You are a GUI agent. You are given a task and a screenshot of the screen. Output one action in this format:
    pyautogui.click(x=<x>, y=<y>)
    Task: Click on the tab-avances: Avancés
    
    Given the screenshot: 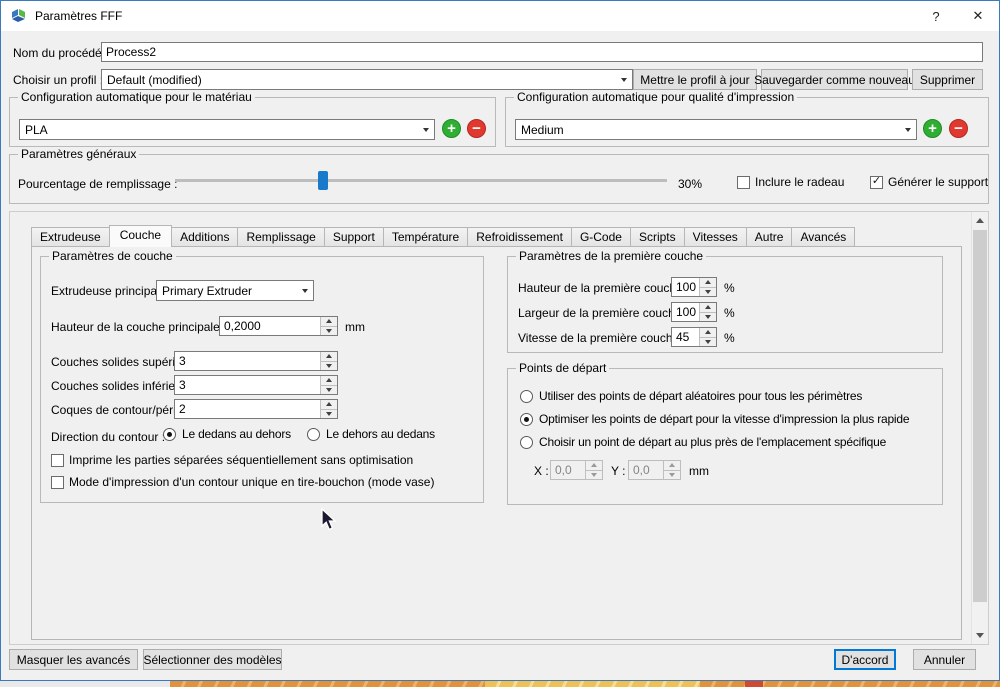 What is the action you would take?
    pyautogui.click(x=823, y=237)
    